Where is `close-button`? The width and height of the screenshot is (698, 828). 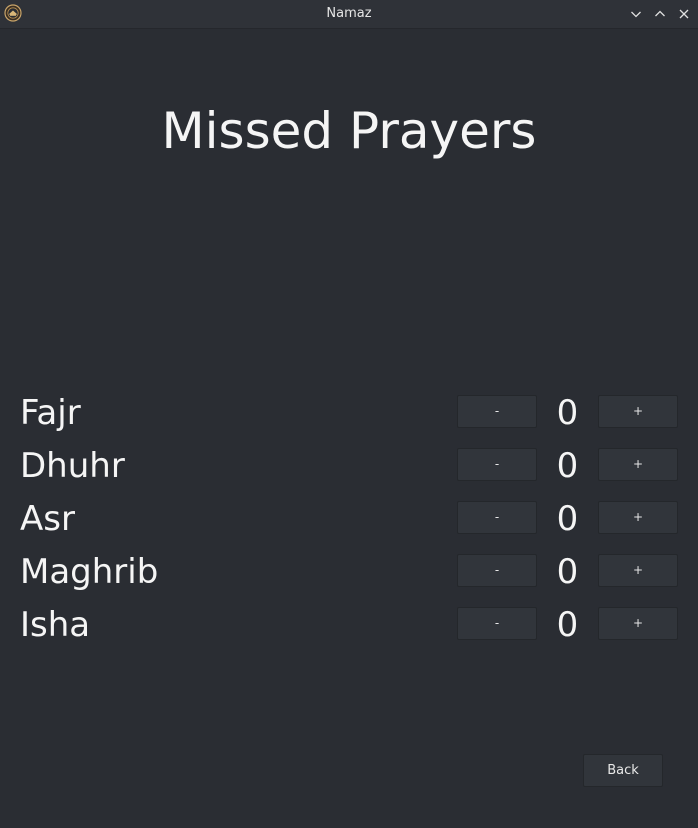 close-button is located at coordinates (684, 14).